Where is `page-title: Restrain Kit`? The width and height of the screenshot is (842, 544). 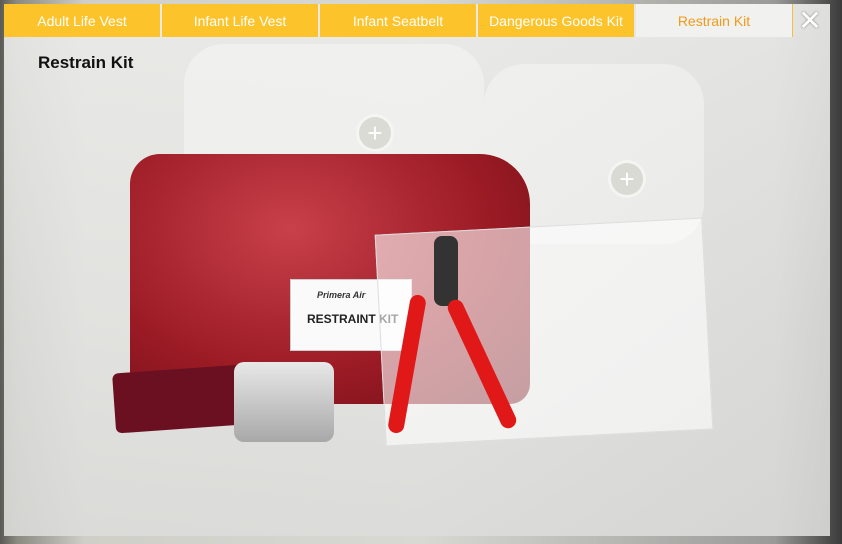
page-title: Restrain Kit is located at coordinates (86, 62).